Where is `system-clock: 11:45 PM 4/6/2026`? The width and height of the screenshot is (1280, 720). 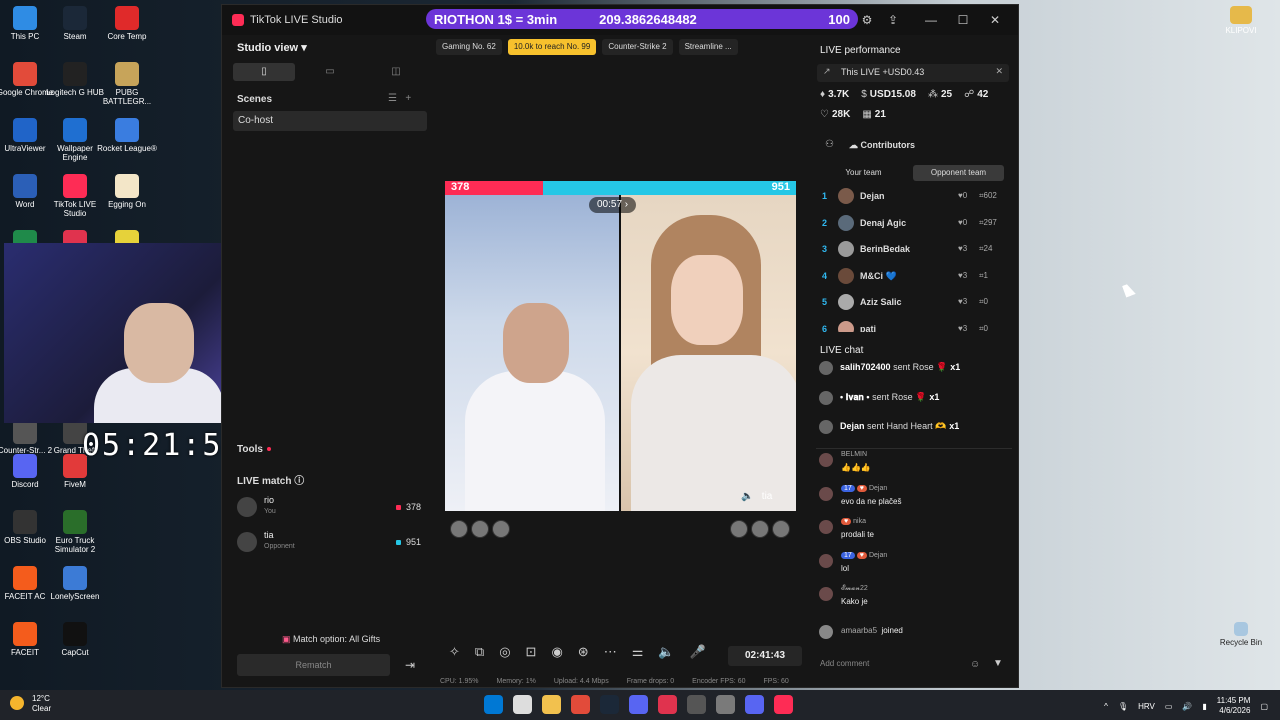 system-clock: 11:45 PM 4/6/2026 is located at coordinates (1234, 706).